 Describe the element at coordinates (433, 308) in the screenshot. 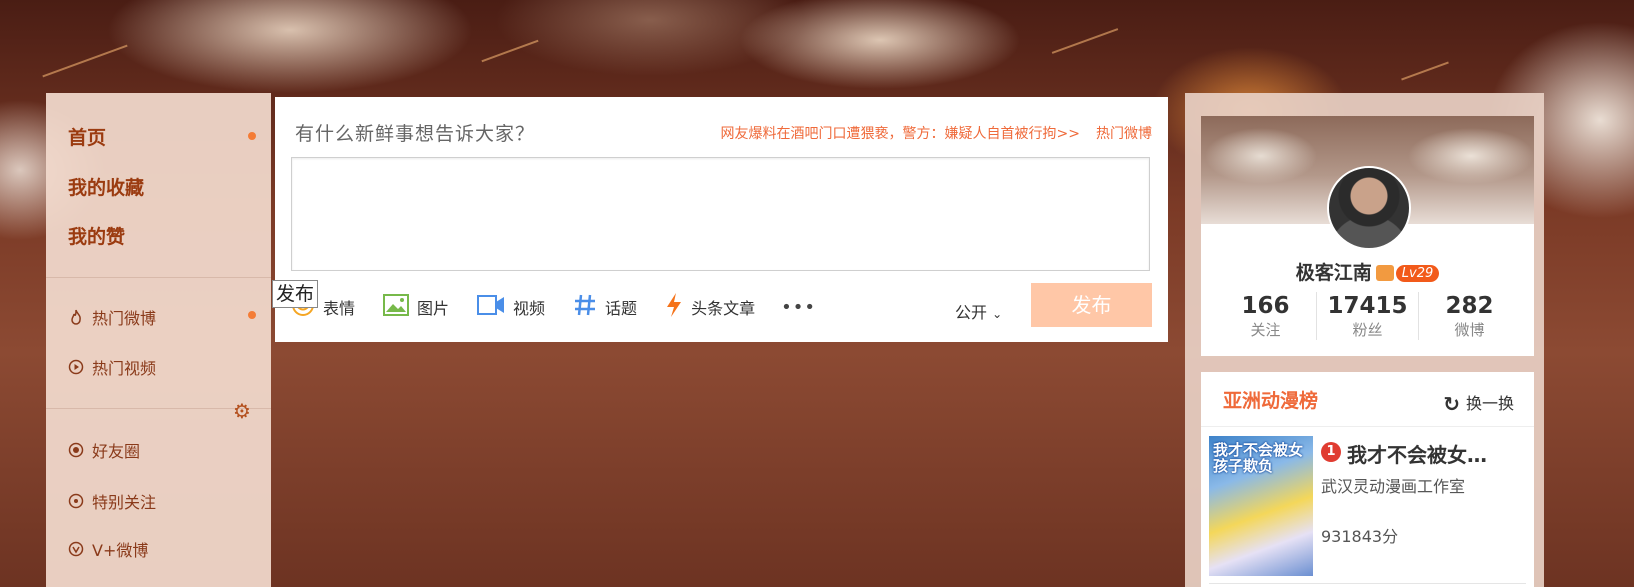

I see `image-label: 图片` at that location.